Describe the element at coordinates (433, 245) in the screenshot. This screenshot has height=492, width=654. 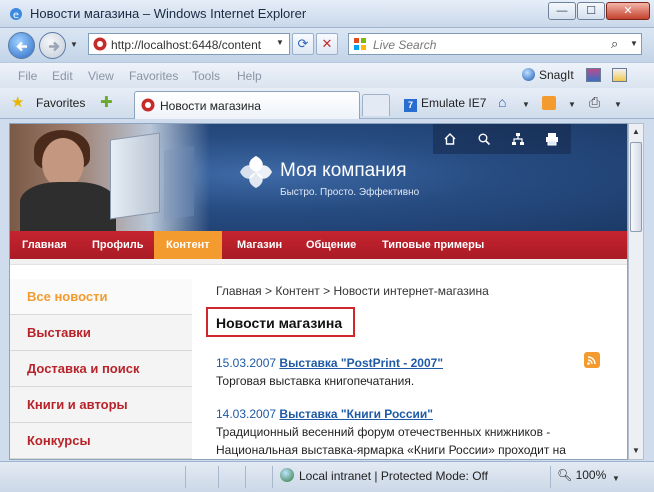
I see `nav-item-examples: Типовые примеры` at that location.